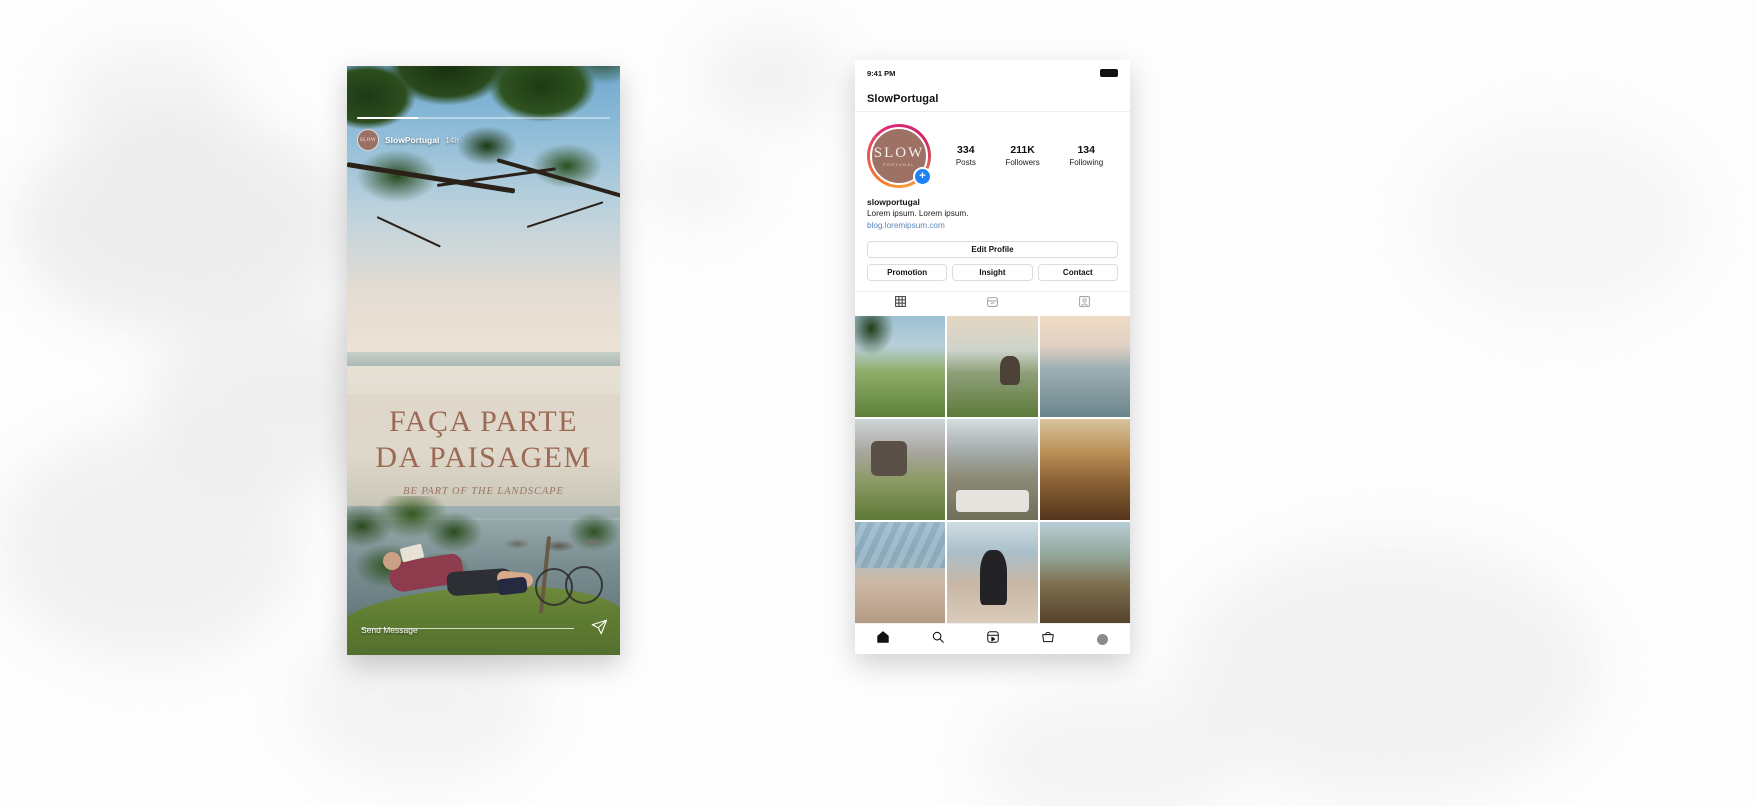  I want to click on bio-display-name: slowportugal, so click(893, 202).